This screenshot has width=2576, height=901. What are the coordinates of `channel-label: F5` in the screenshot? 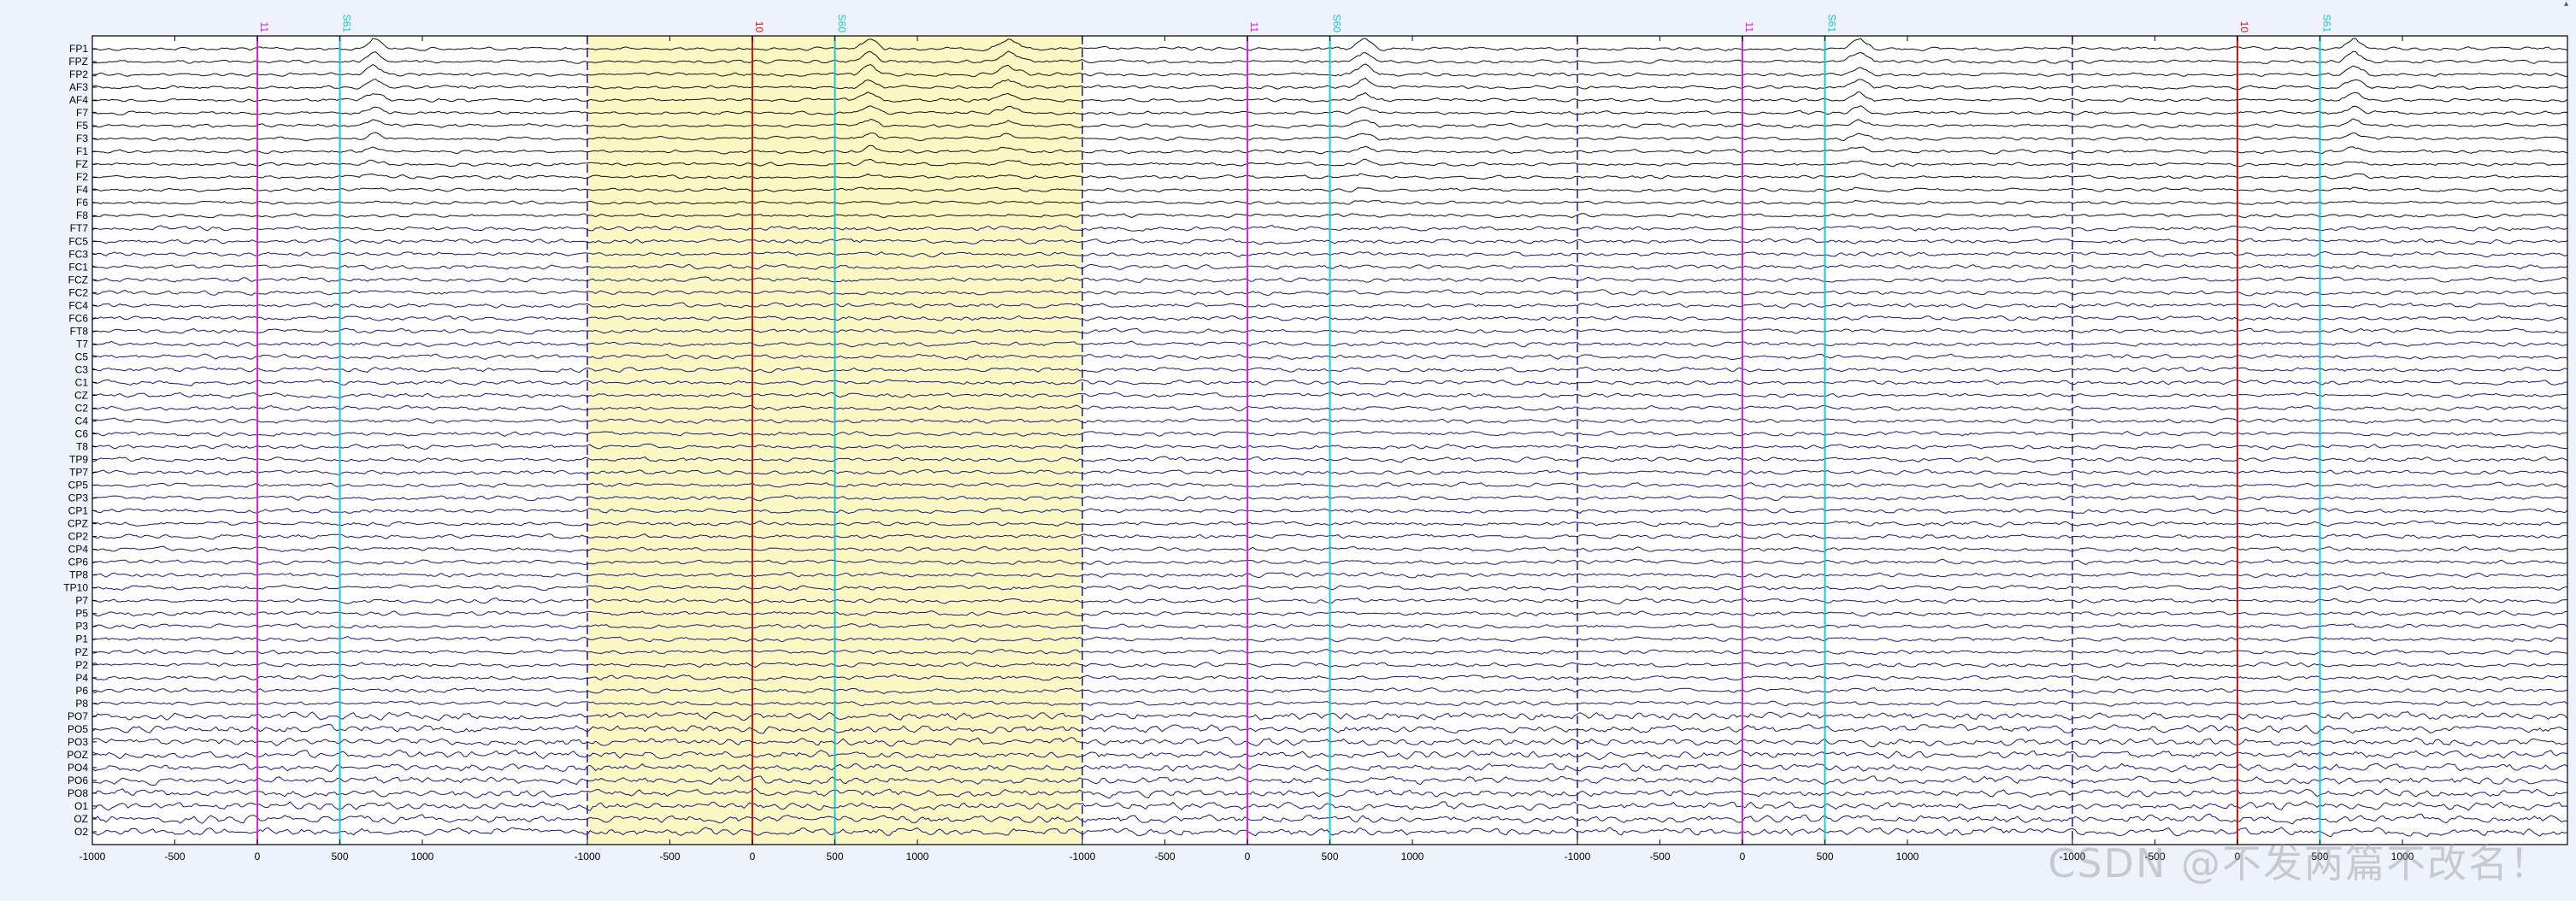 It's located at (82, 126).